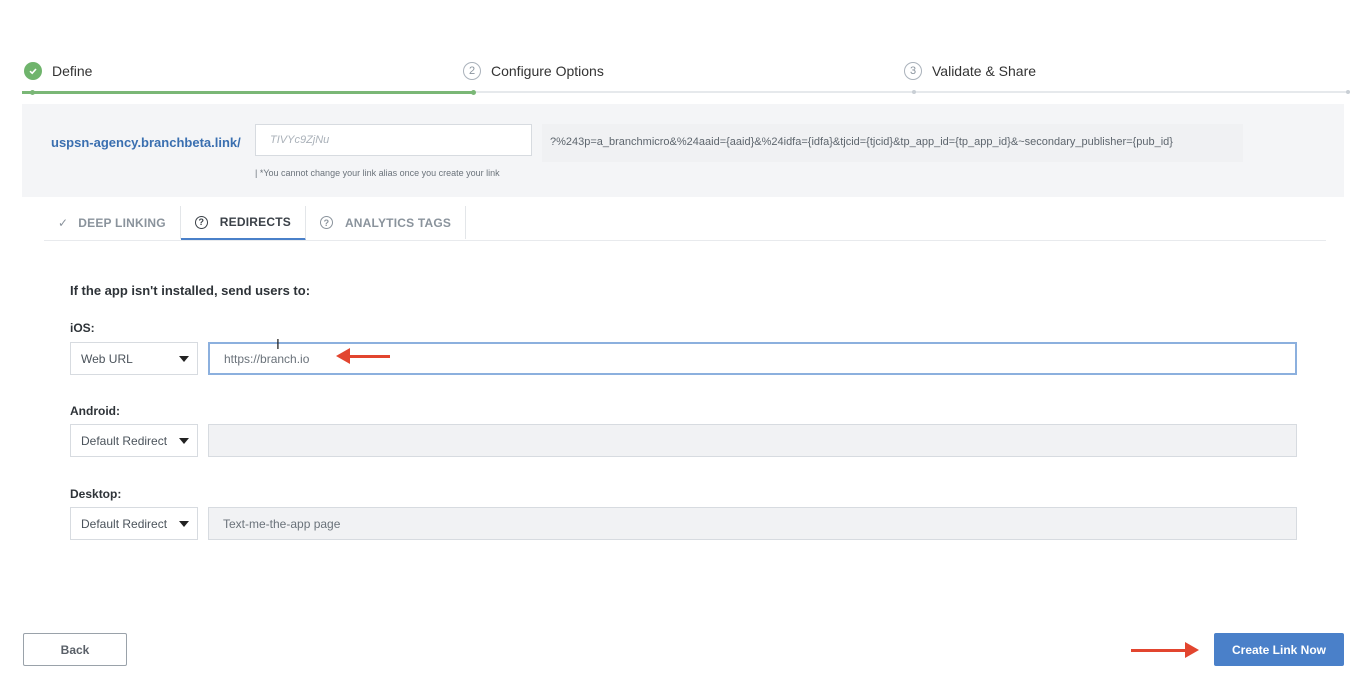  I want to click on link-domain: uspsn-agency.branchbeta.link/, so click(146, 142).